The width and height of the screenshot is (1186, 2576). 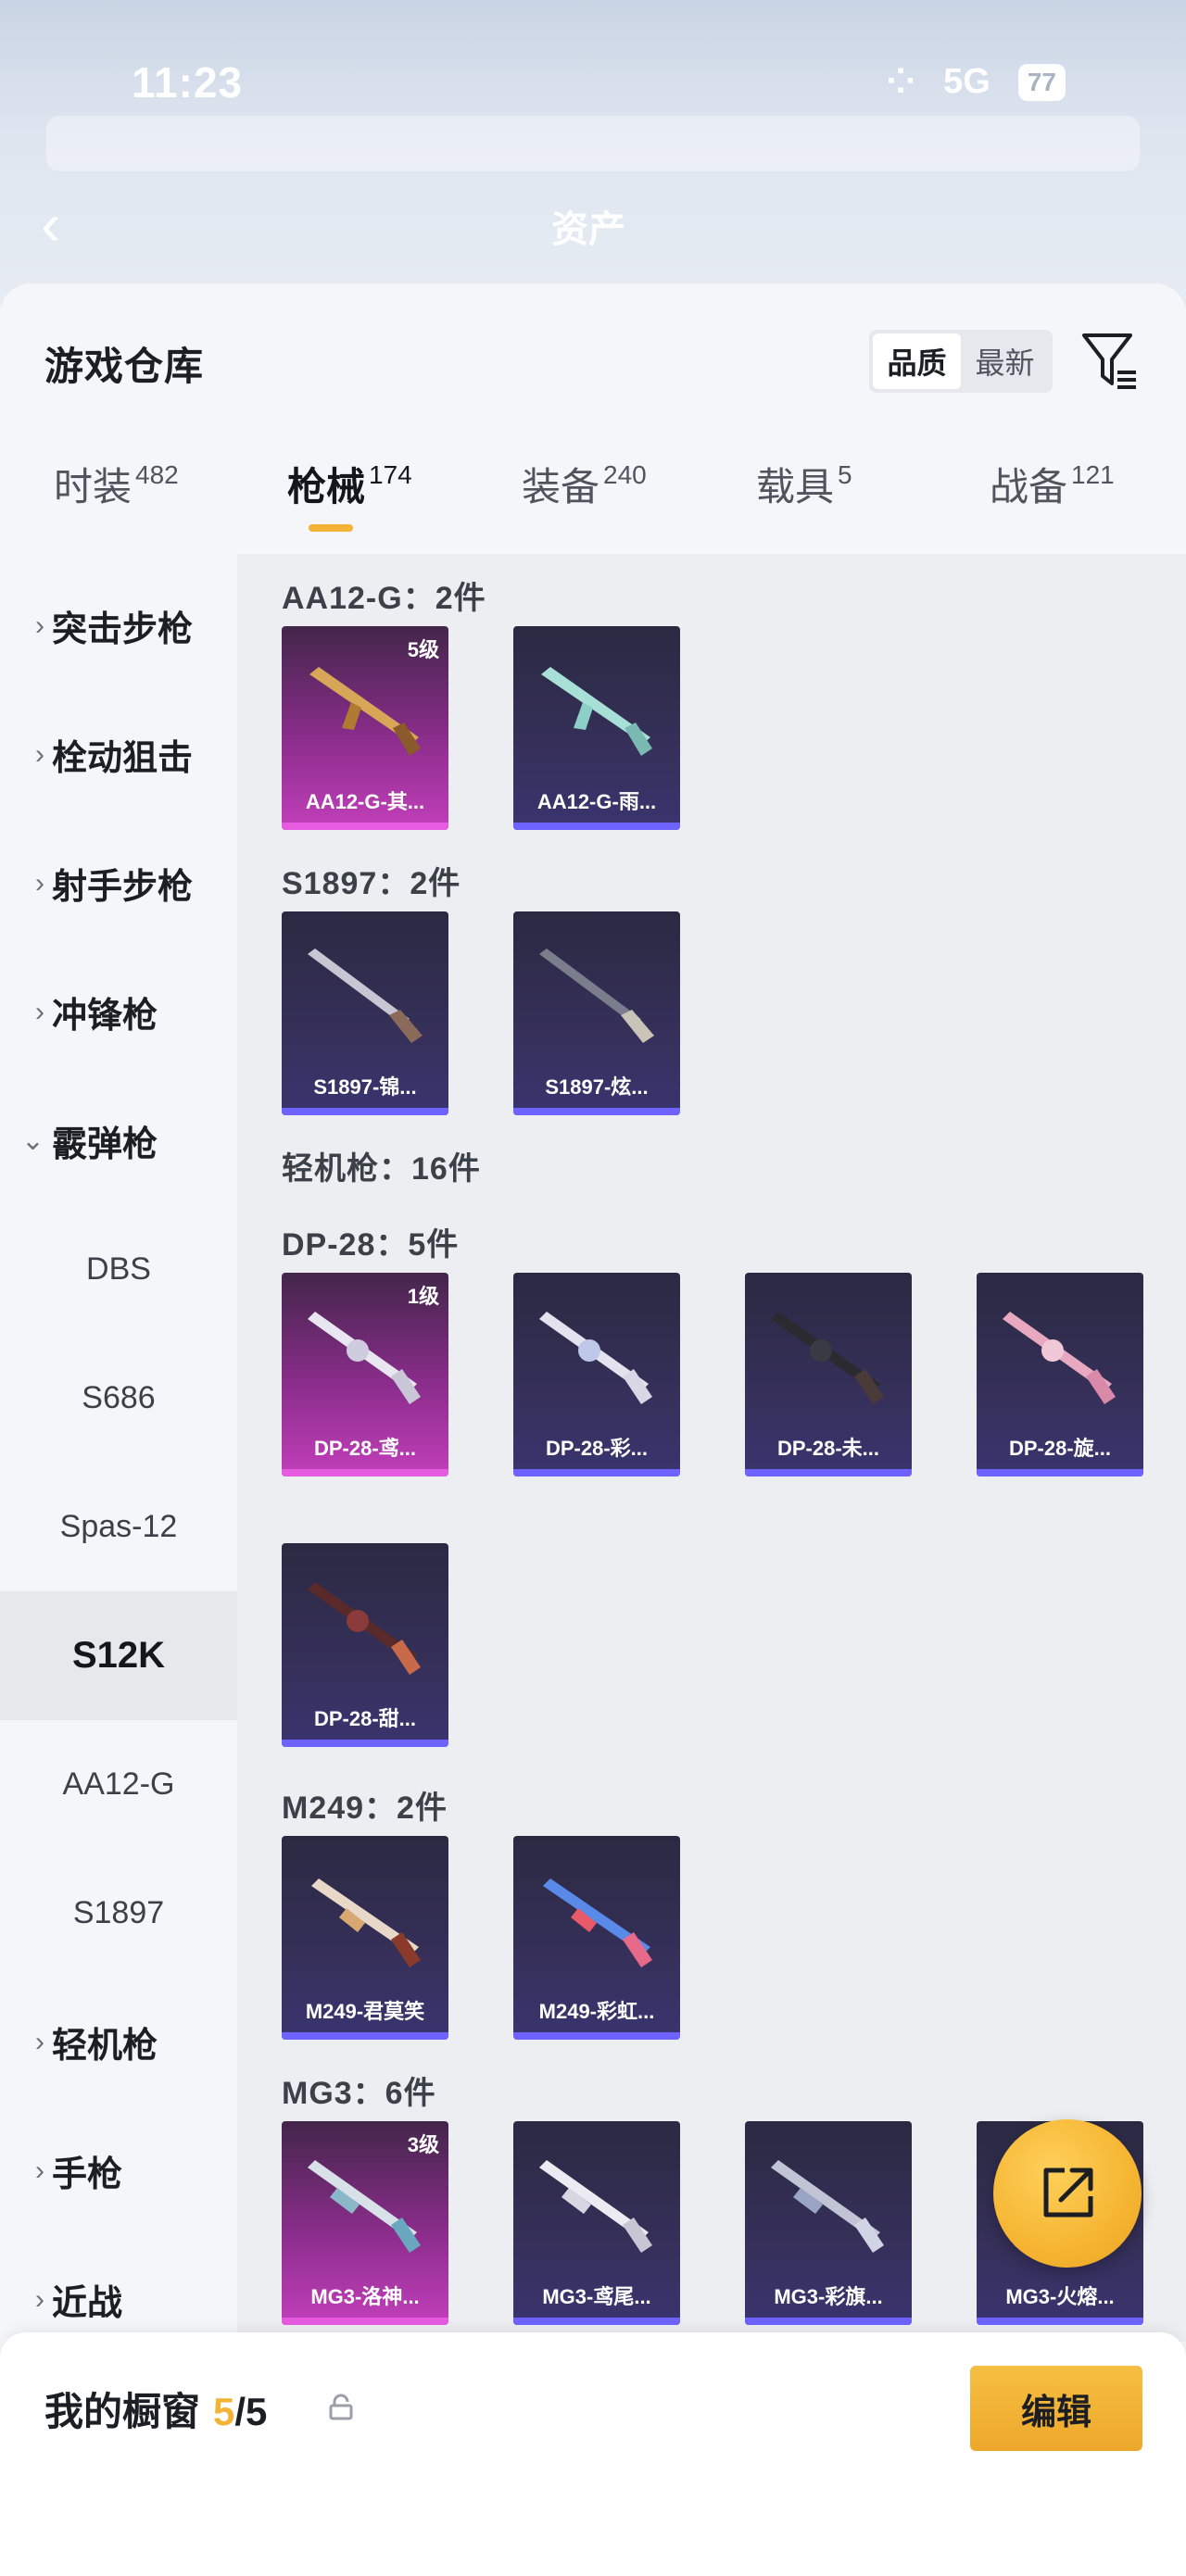 I want to click on showcase-title: 我的橱窗 5 / 5, so click(x=155, y=2409).